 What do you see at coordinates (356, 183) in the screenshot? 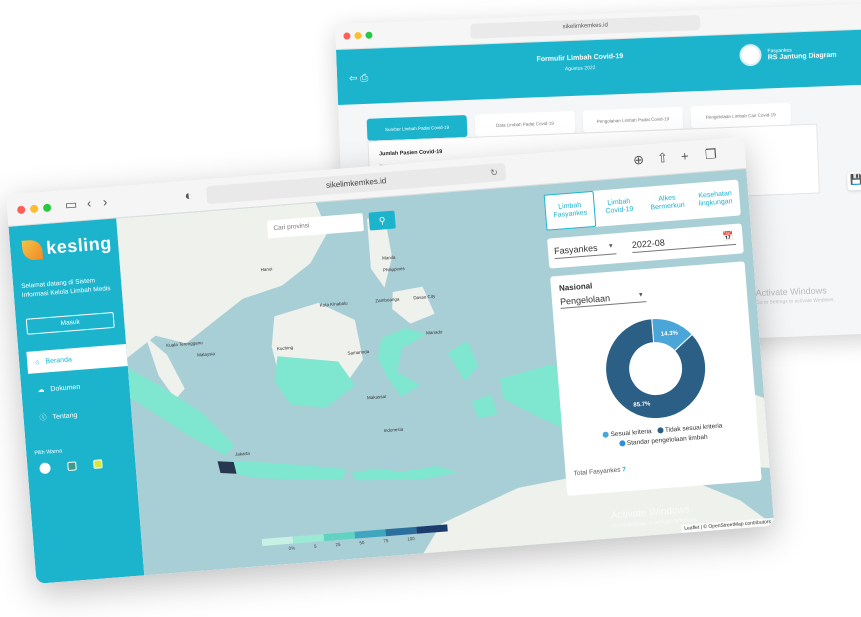
I see `url-text: sikelimkemkes.id` at bounding box center [356, 183].